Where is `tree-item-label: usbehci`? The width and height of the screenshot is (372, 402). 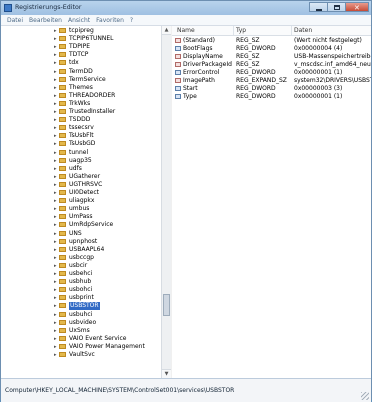
tree-item-label: usbehci is located at coordinates (81, 273).